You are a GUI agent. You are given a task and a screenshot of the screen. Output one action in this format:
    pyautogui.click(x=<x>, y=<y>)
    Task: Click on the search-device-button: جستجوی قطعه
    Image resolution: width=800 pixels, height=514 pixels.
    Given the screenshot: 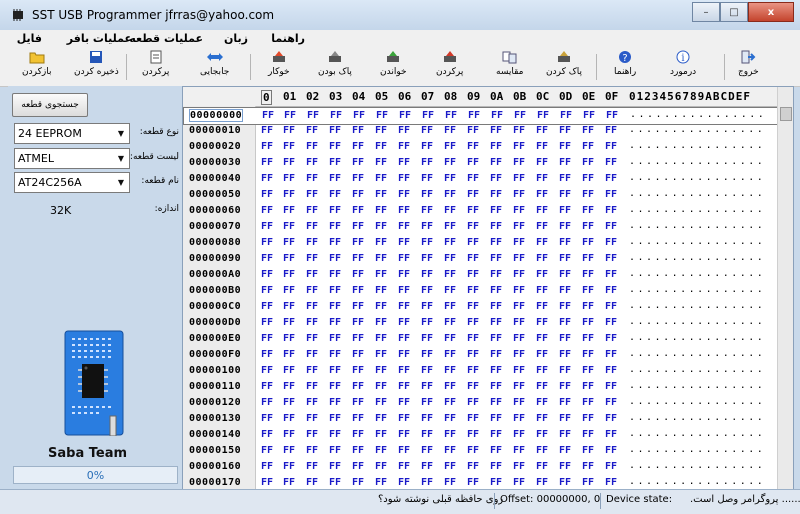 What is the action you would take?
    pyautogui.click(x=50, y=105)
    